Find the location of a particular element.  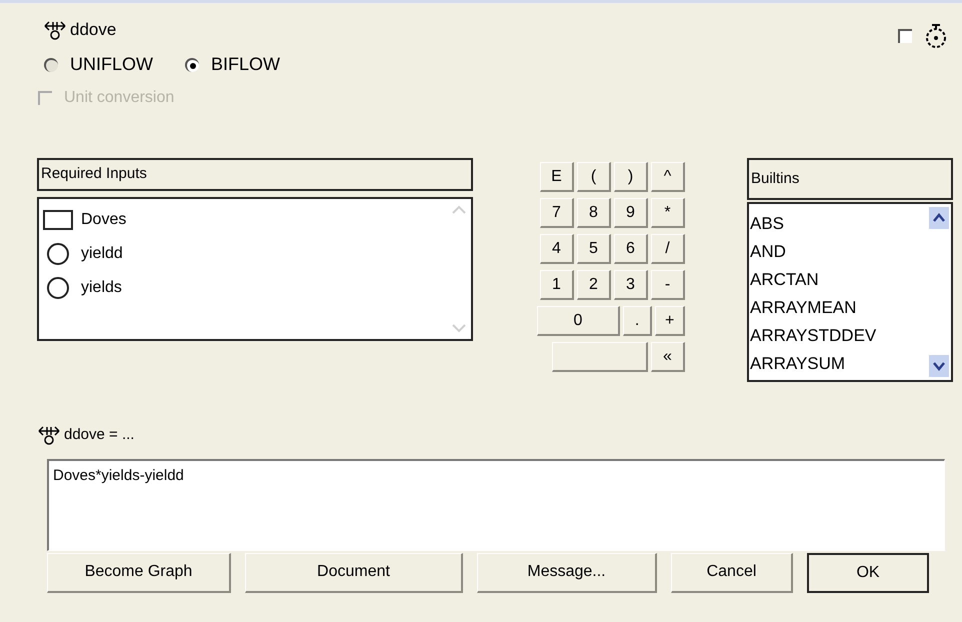

dialog-button: Become Graph is located at coordinates (139, 572).